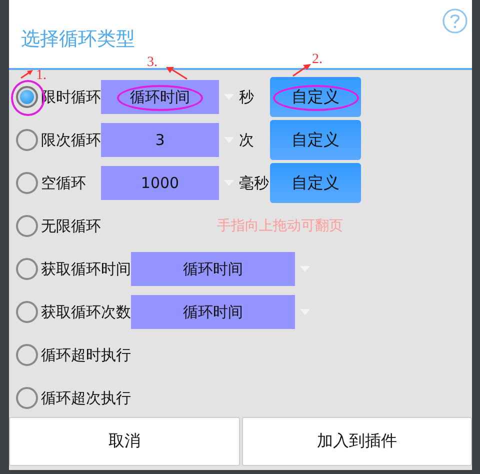 The image size is (480, 474). I want to click on help-icon, so click(455, 21).